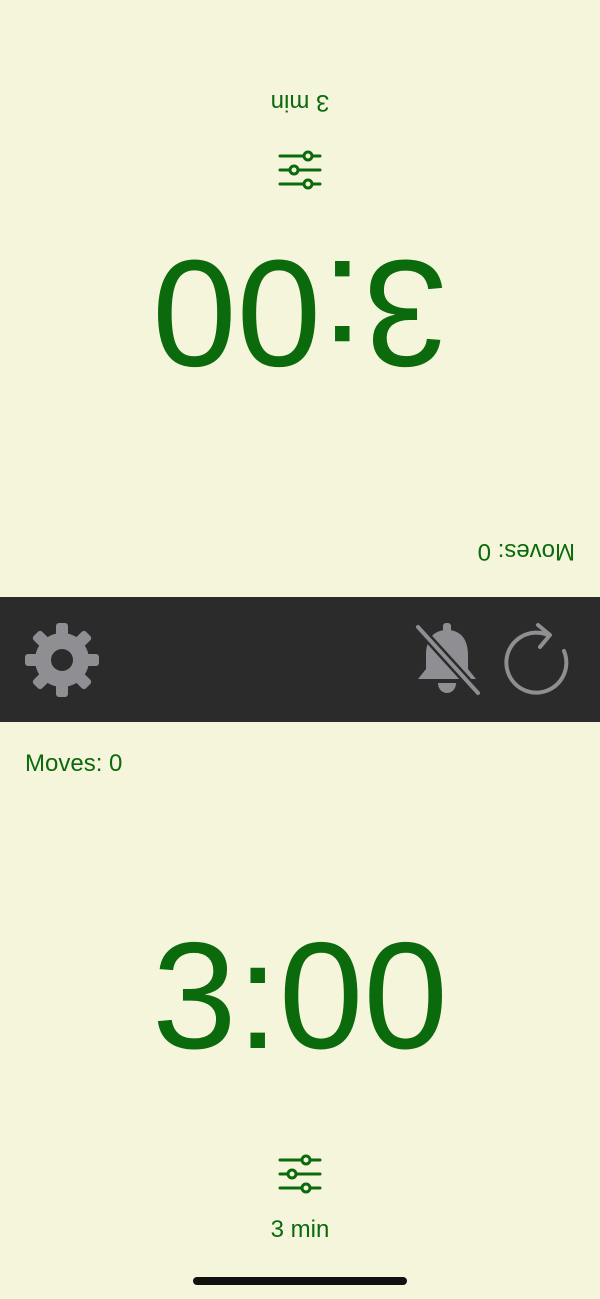 This screenshot has height=1299, width=600. What do you see at coordinates (300, 1281) in the screenshot?
I see `home-indicator` at bounding box center [300, 1281].